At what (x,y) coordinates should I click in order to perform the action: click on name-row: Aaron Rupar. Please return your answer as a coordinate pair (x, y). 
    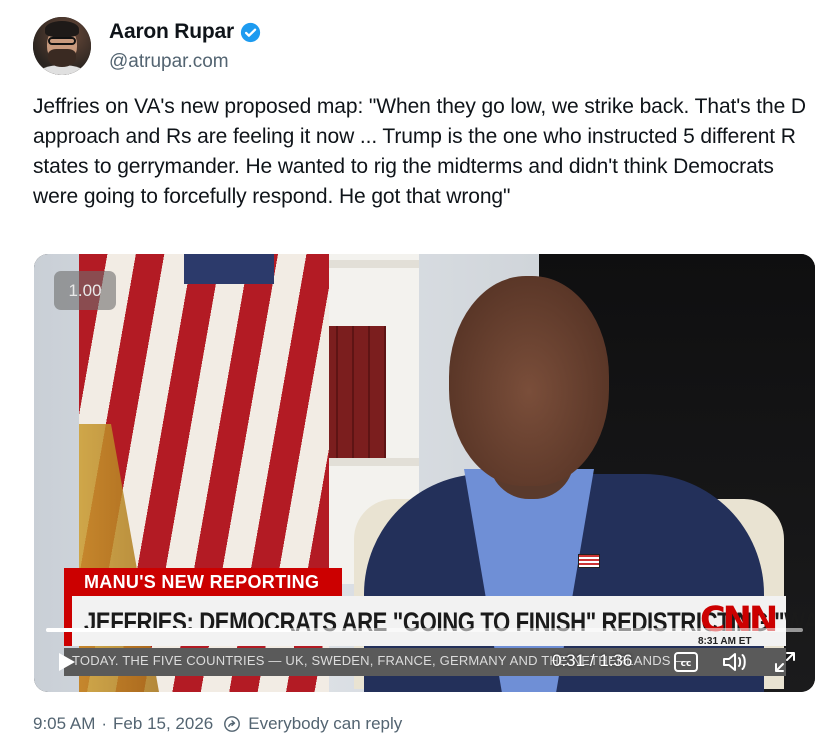
    Looking at the image, I should click on (185, 32).